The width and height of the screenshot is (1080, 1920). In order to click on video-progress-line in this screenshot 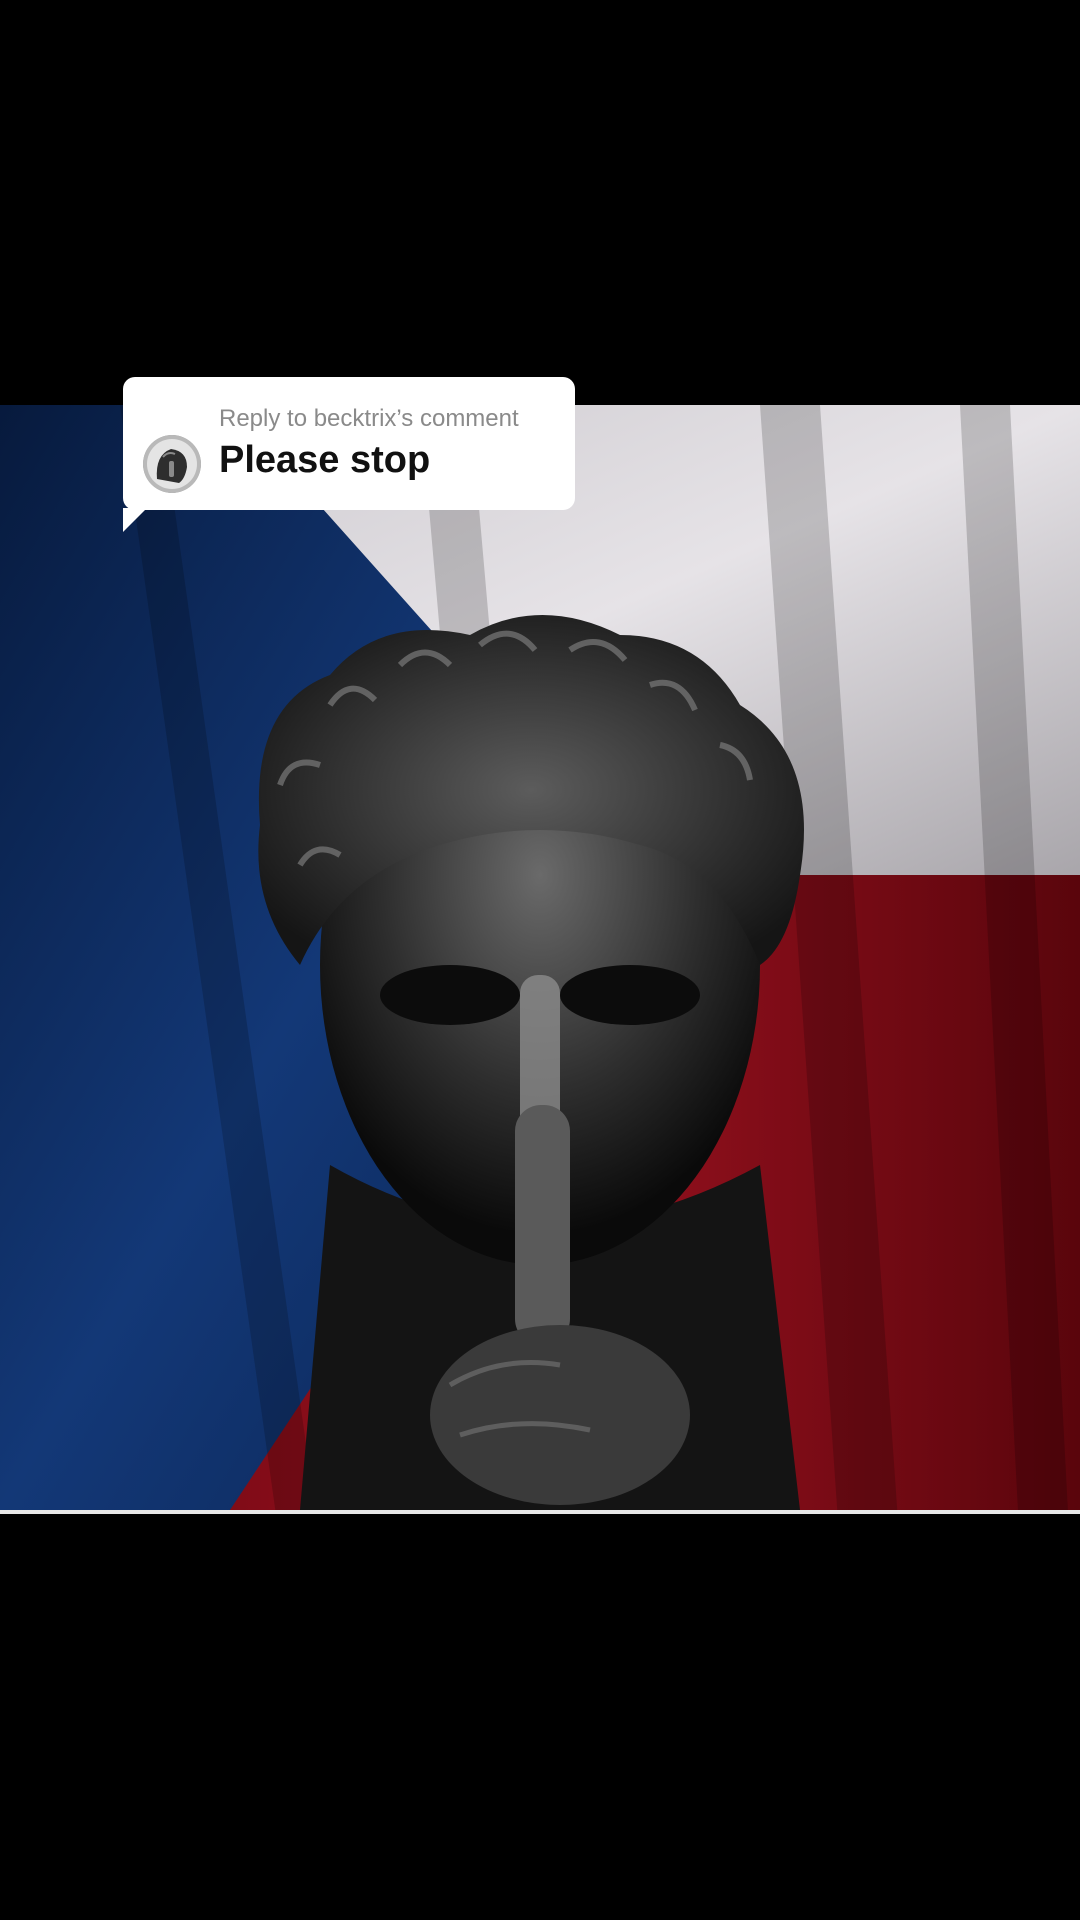, I will do `click(540, 1512)`.